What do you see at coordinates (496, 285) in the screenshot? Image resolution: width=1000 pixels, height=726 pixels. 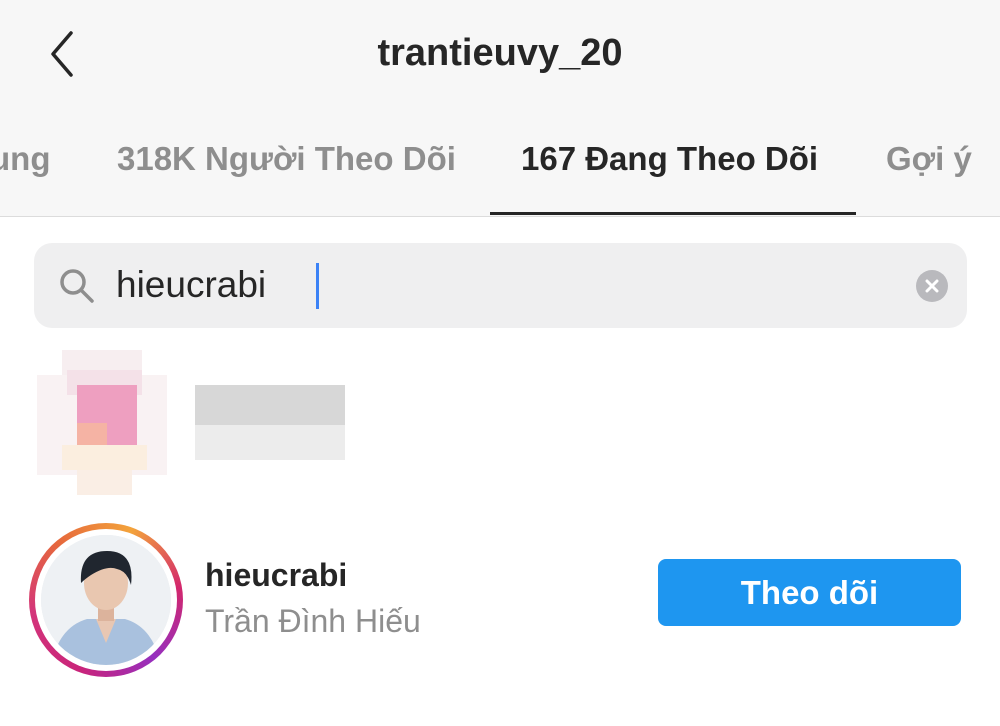 I see `search-input` at bounding box center [496, 285].